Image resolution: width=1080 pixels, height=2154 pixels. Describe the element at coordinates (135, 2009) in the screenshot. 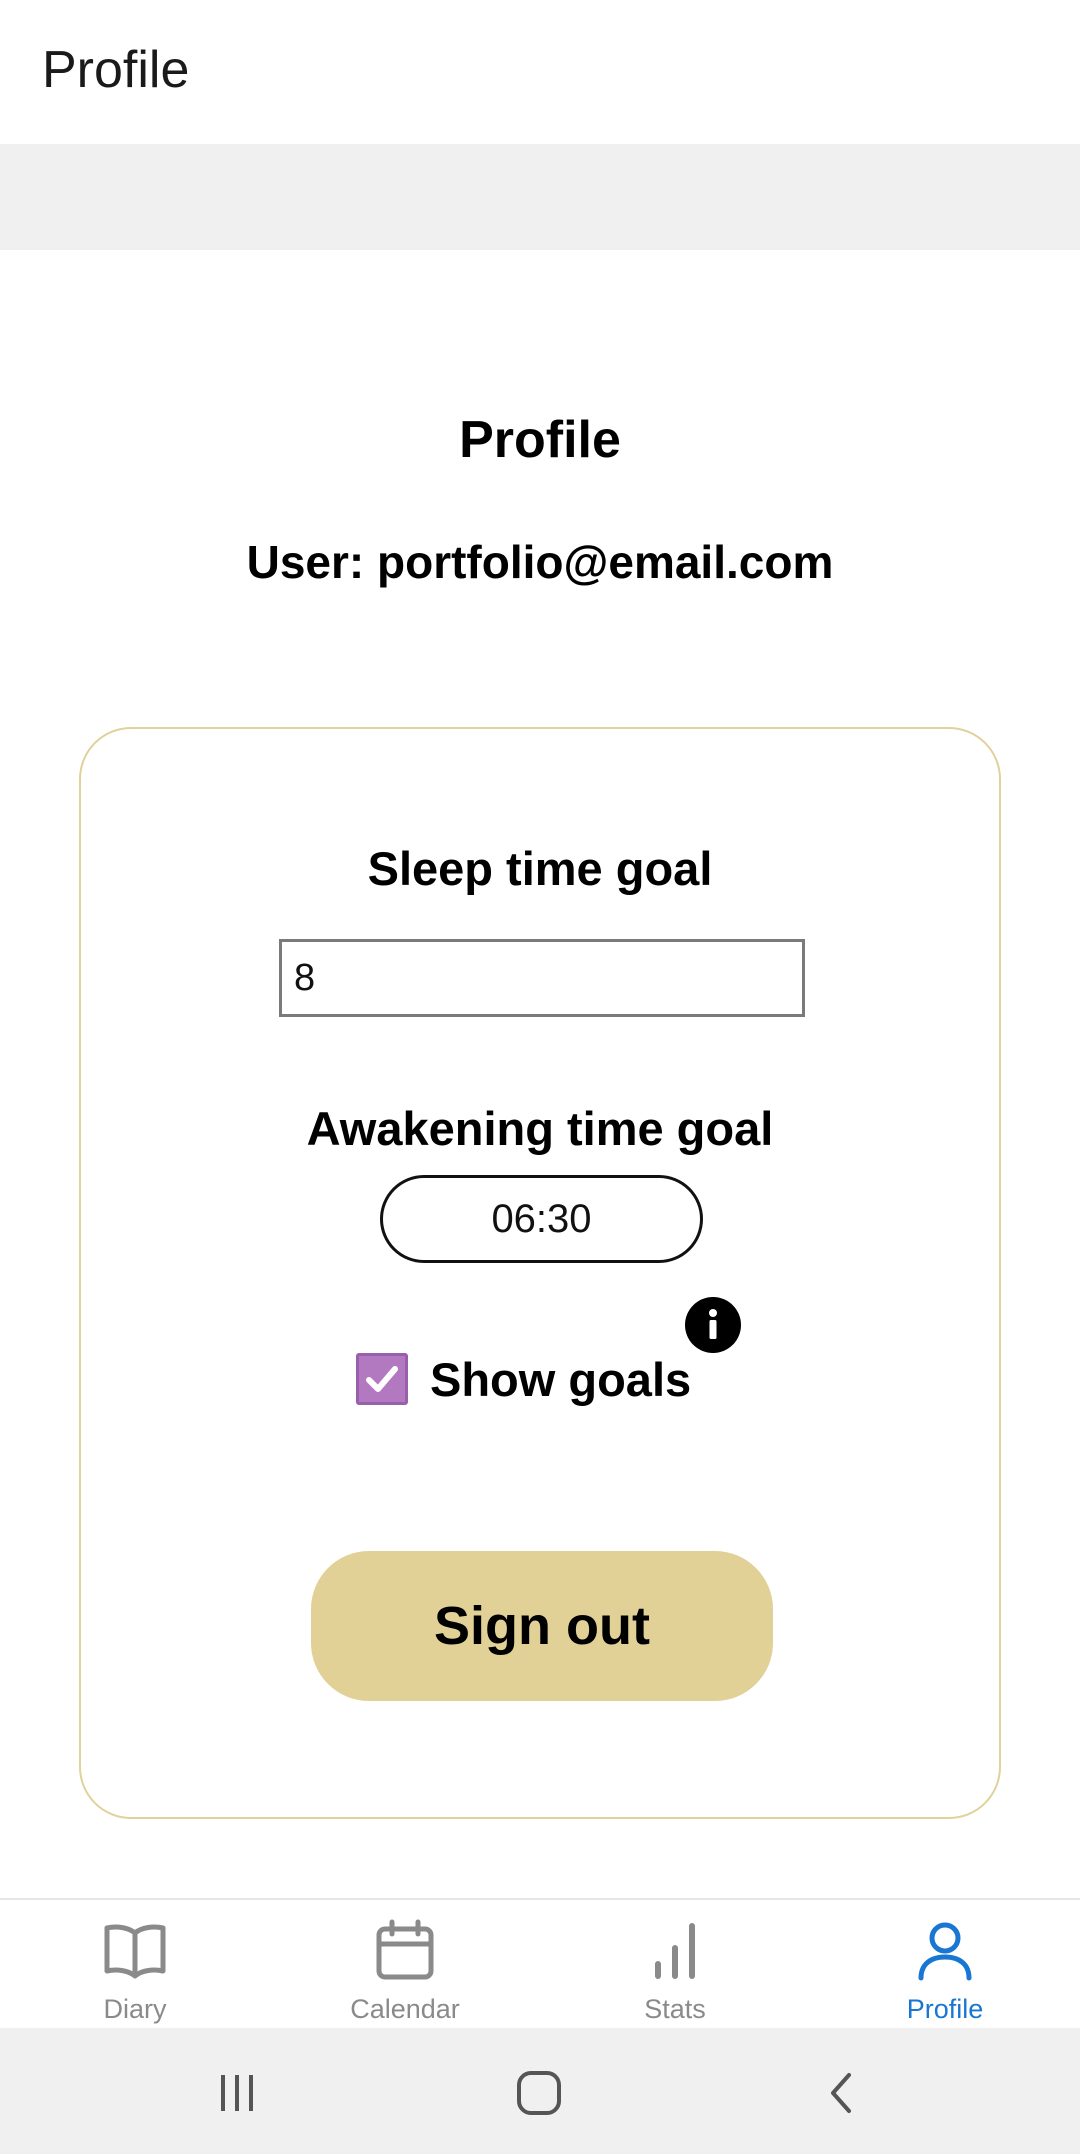

I see `nav-label-diary: Diary` at that location.